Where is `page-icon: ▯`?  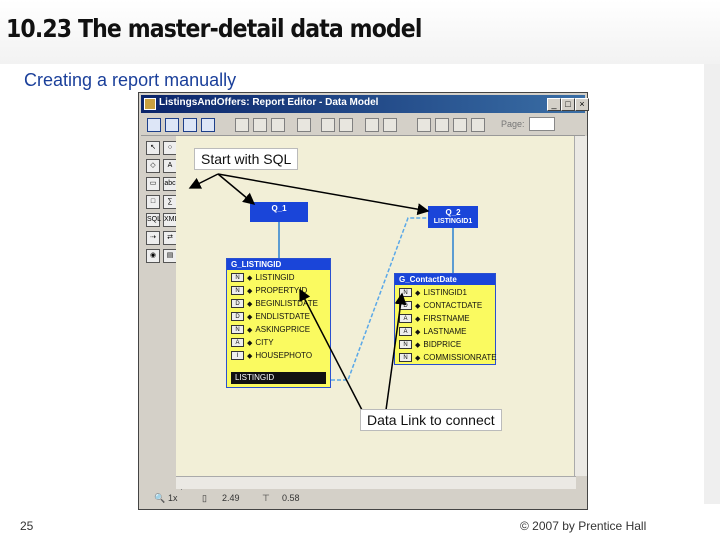
page-icon: ▯ is located at coordinates (204, 498).